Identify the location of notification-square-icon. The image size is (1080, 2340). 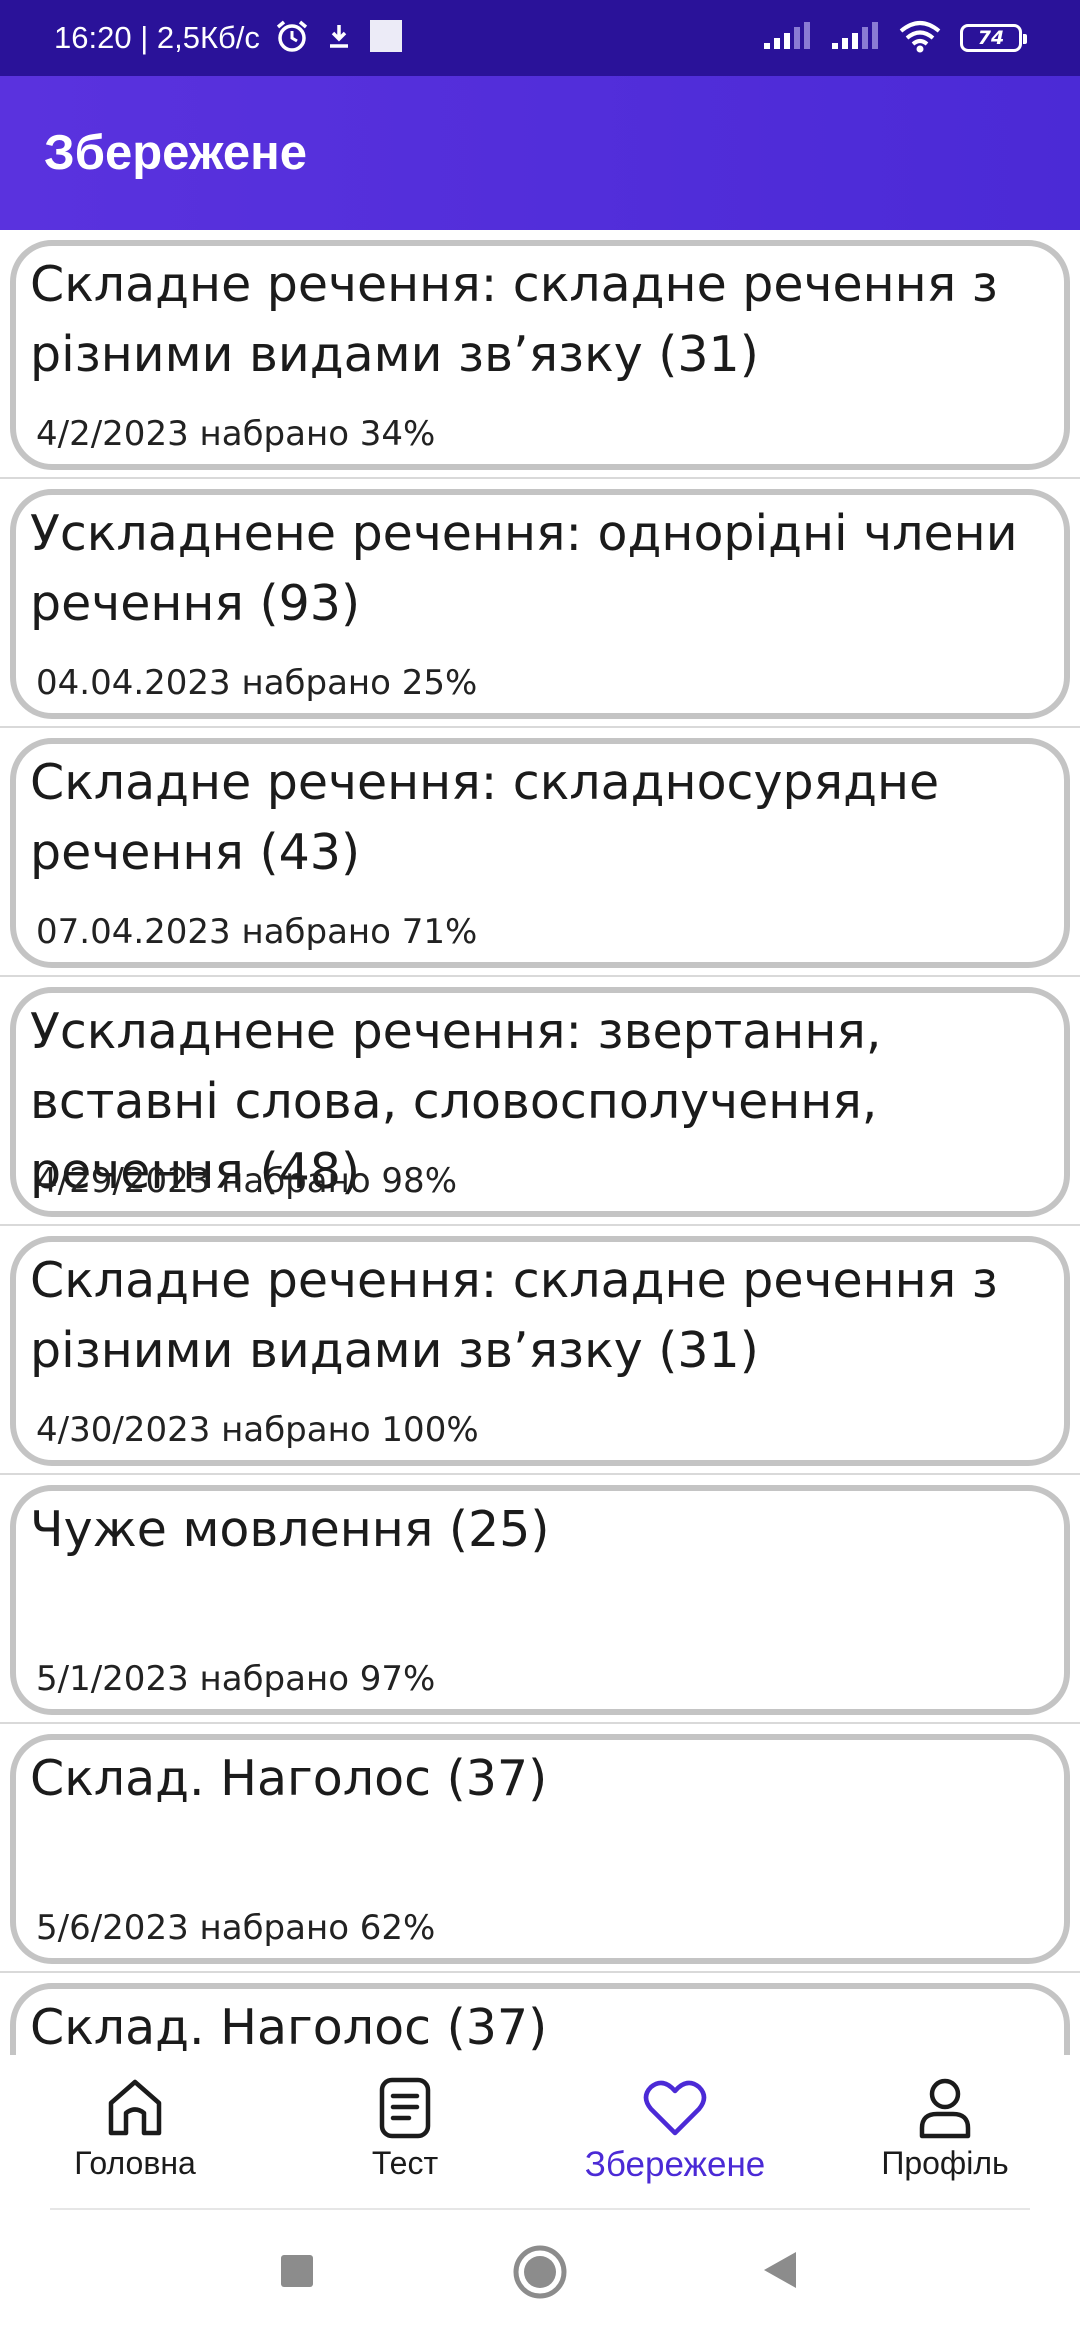
(386, 38).